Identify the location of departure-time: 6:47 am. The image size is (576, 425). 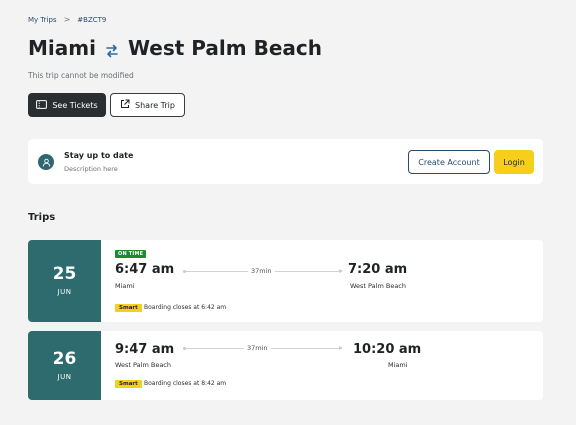
(145, 269).